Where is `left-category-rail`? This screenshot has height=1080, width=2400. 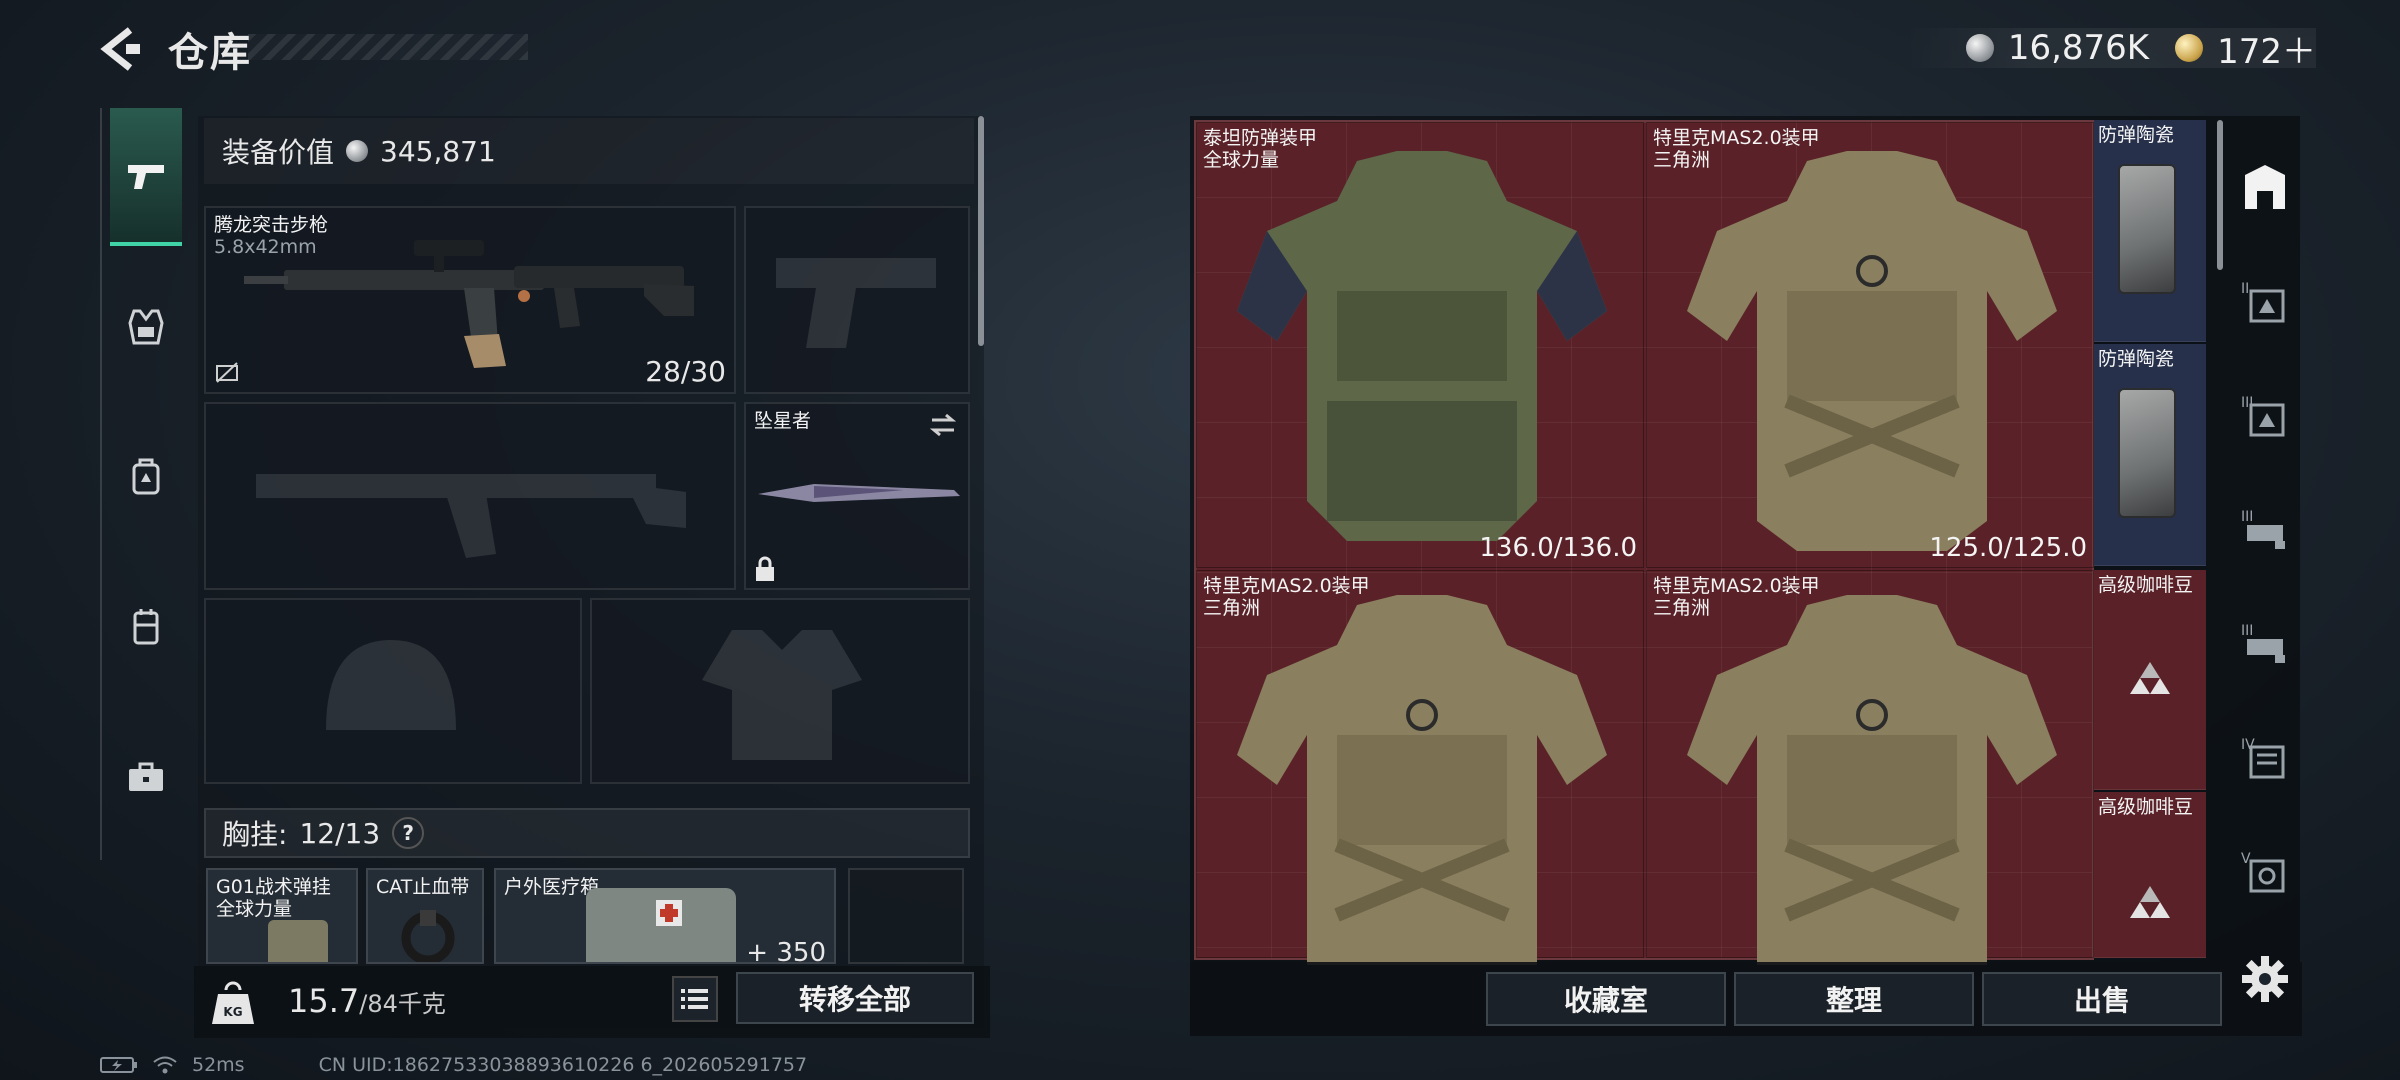 left-category-rail is located at coordinates (145, 484).